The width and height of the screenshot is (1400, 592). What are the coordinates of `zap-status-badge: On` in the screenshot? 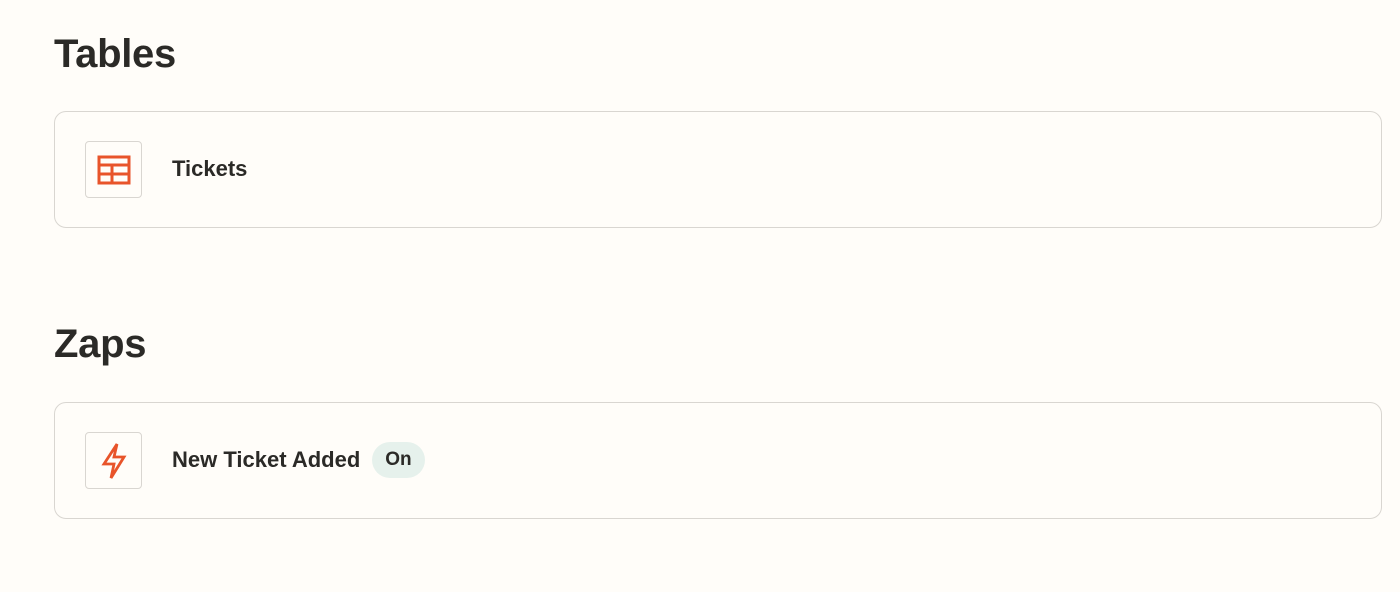 It's located at (398, 460).